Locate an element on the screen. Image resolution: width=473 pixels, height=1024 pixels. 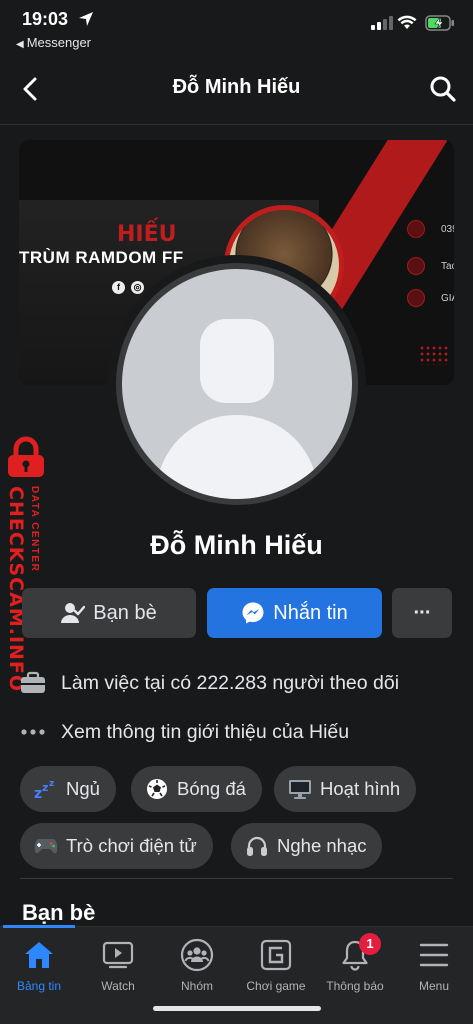
cover-contact-phone: 039 is located at coordinates (430, 229).